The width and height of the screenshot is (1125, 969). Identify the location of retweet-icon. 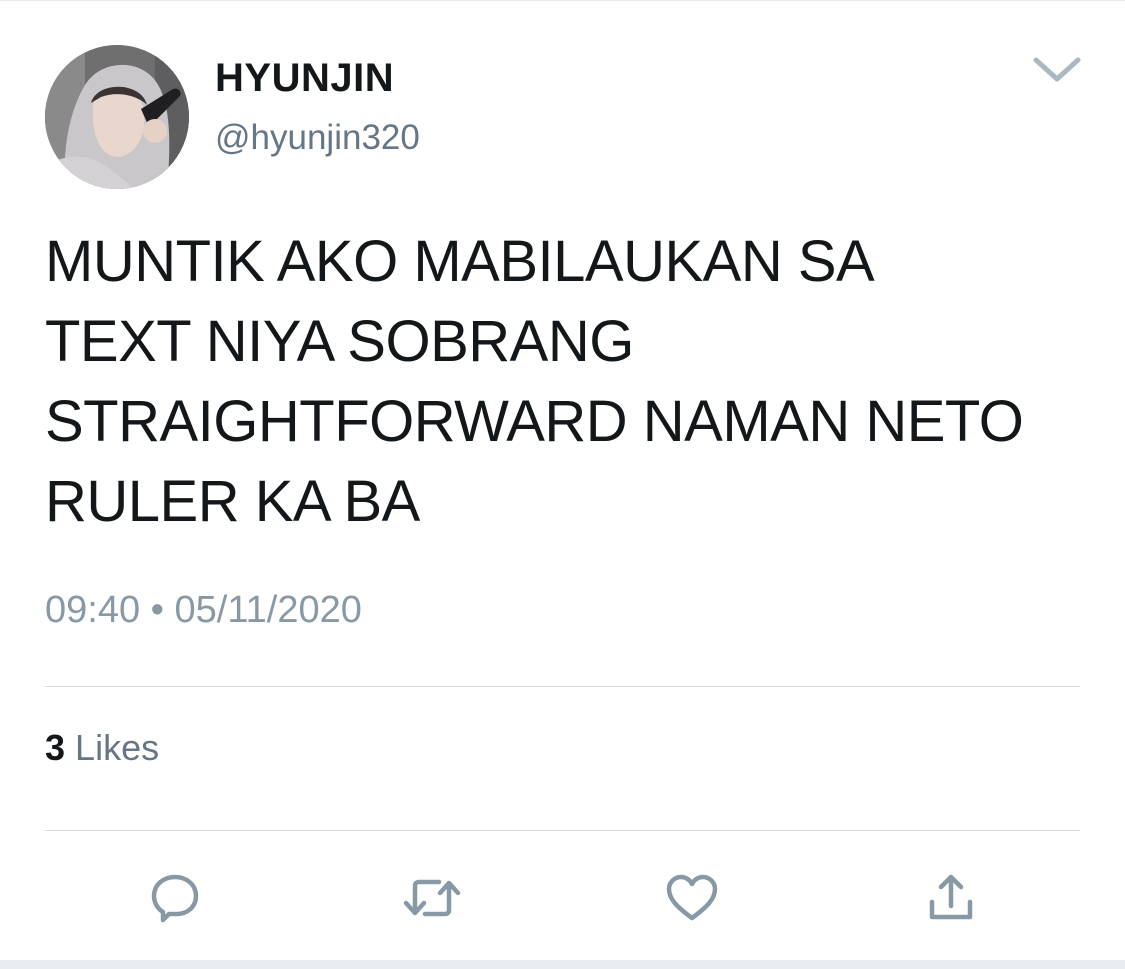
(432, 898).